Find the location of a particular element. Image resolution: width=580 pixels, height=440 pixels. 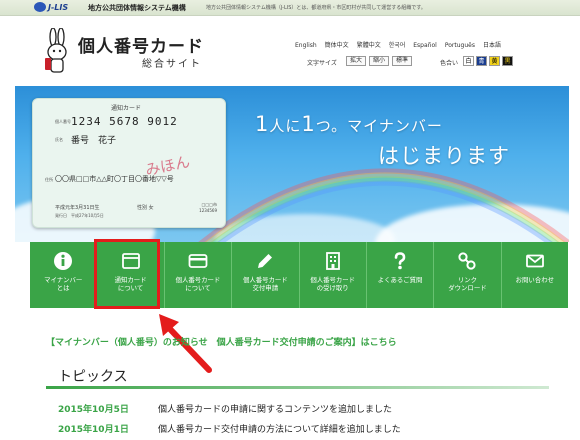

card-issuer-box: □□□市 1234569 is located at coordinates (208, 207).